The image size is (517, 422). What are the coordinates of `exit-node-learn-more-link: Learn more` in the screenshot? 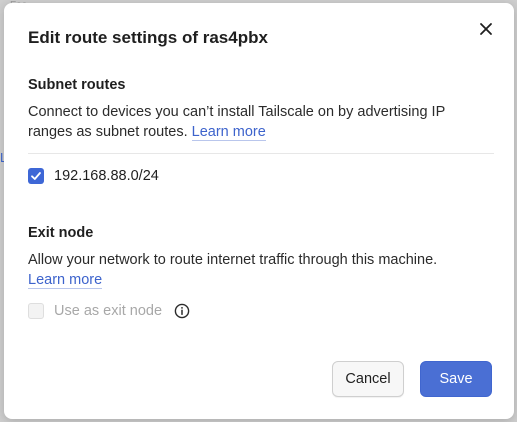 It's located at (65, 280).